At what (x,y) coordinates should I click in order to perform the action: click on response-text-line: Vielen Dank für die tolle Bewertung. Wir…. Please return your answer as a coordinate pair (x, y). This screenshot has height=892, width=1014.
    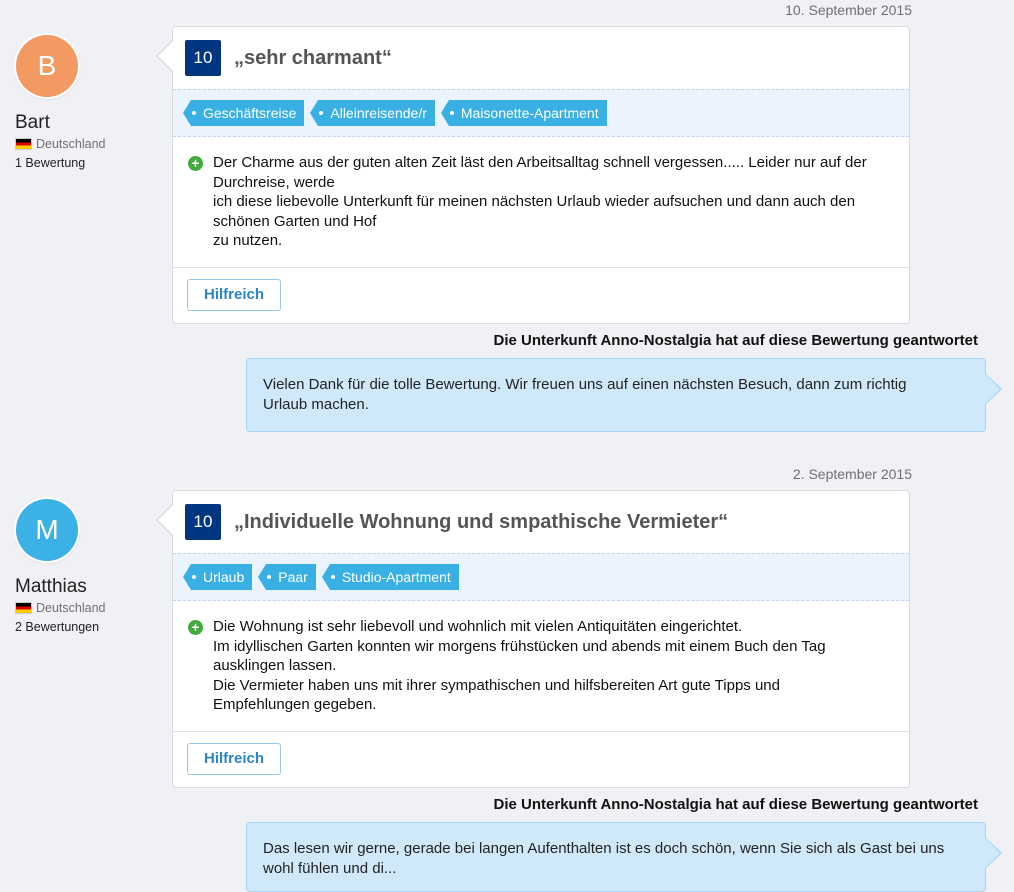
    Looking at the image, I should click on (585, 384).